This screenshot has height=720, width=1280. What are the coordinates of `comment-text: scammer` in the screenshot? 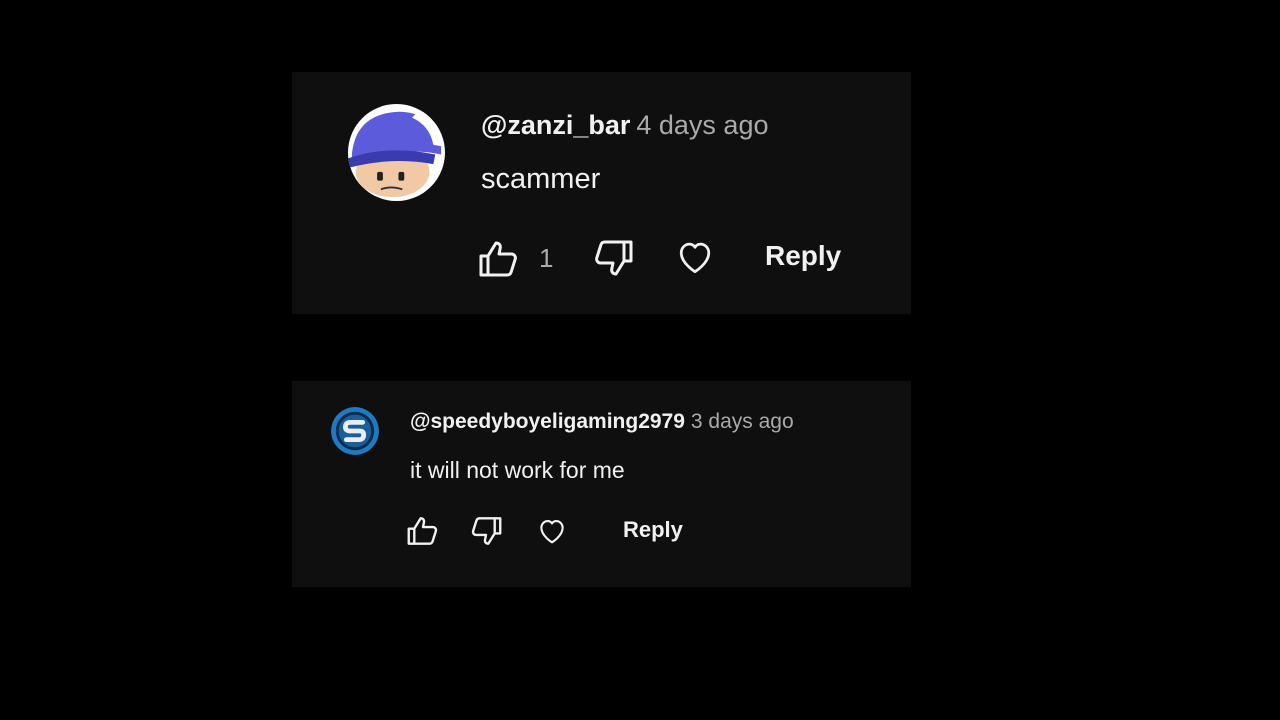 It's located at (541, 179).